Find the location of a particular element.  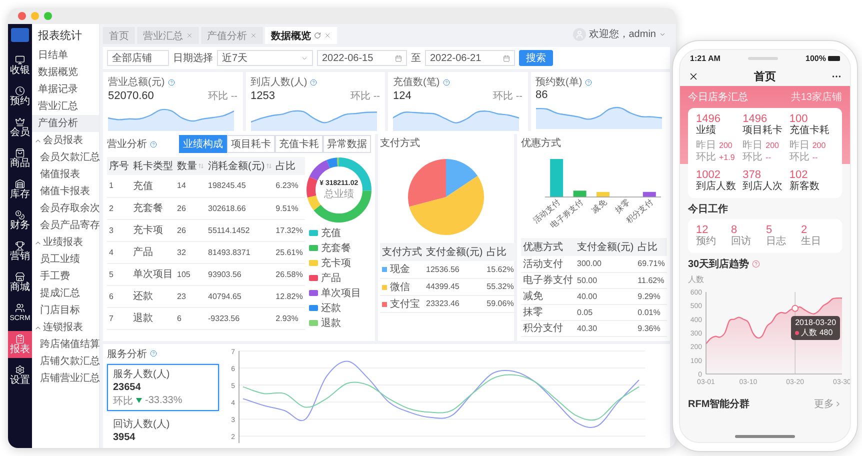

table-cell: 1 is located at coordinates (119, 186).